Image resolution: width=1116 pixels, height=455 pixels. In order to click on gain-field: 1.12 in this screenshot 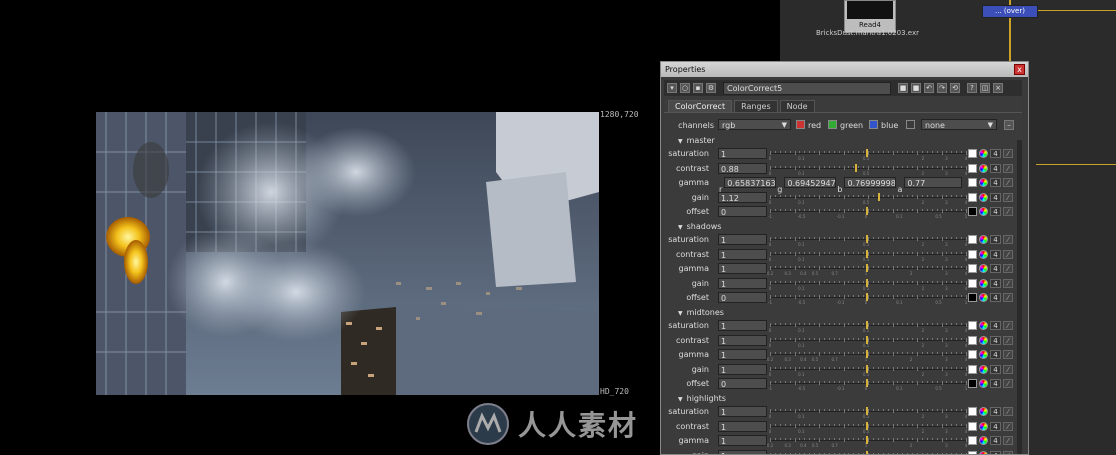, I will do `click(742, 197)`.